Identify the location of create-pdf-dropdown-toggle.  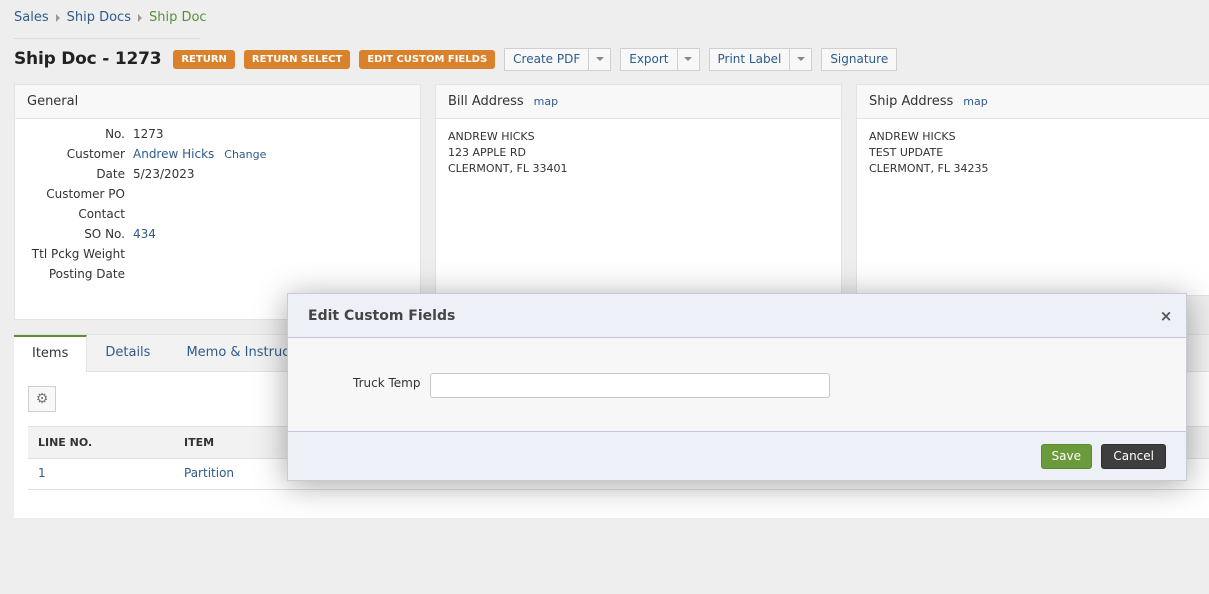
(599, 59).